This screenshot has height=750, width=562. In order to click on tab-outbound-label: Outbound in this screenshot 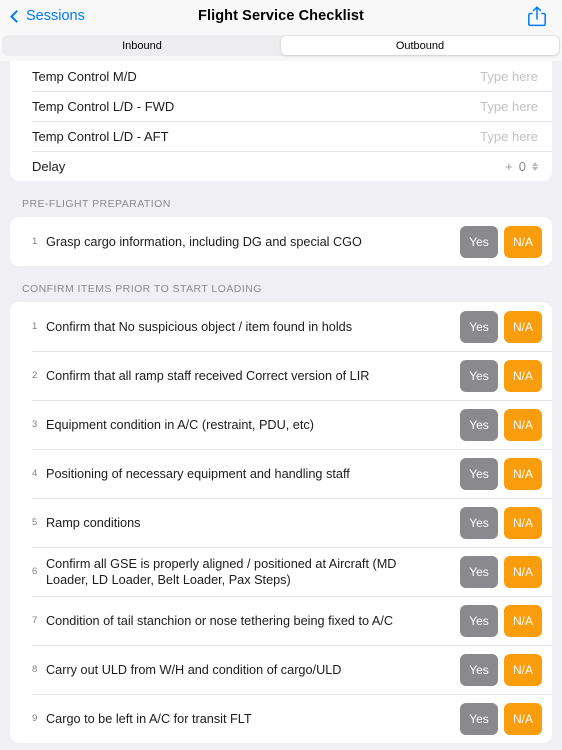, I will do `click(420, 45)`.